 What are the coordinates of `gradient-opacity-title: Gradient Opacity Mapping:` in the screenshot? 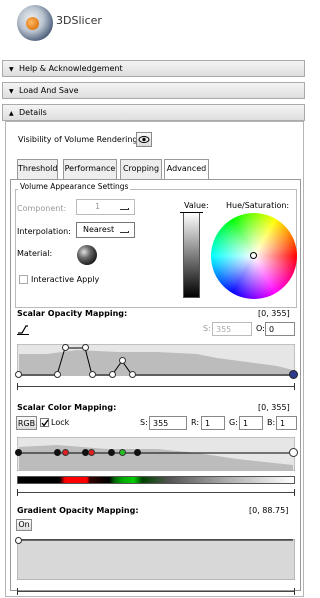 It's located at (78, 510).